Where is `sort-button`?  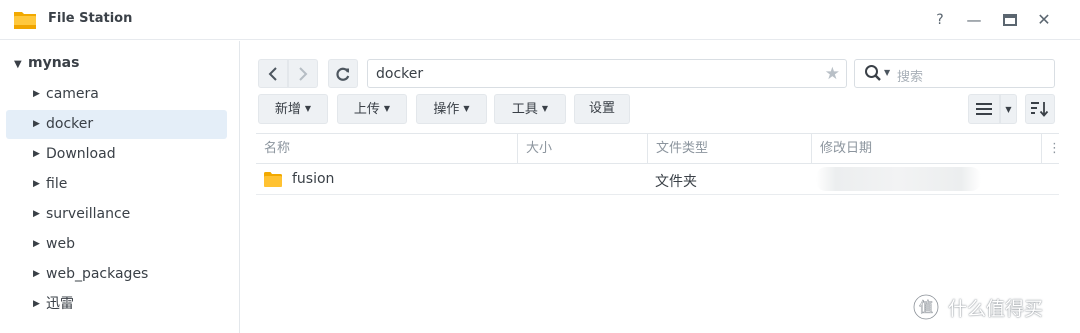 sort-button is located at coordinates (1040, 109).